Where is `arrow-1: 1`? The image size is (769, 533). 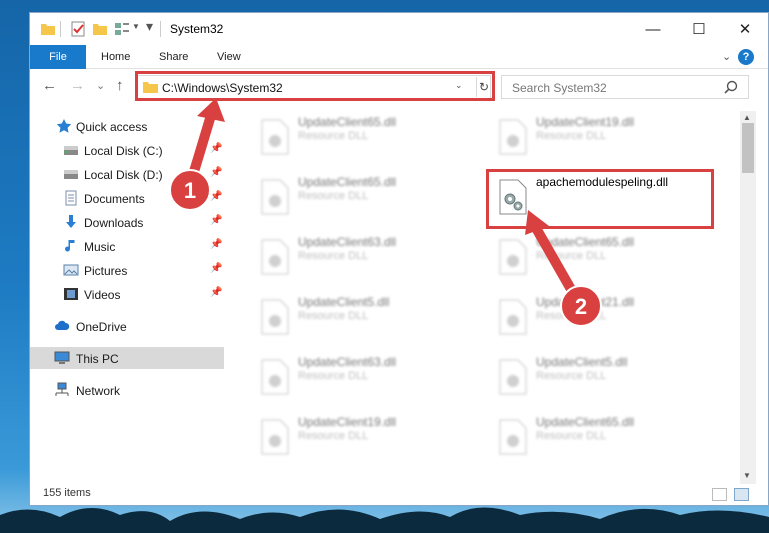
arrow-1: 1 is located at coordinates (197, 154).